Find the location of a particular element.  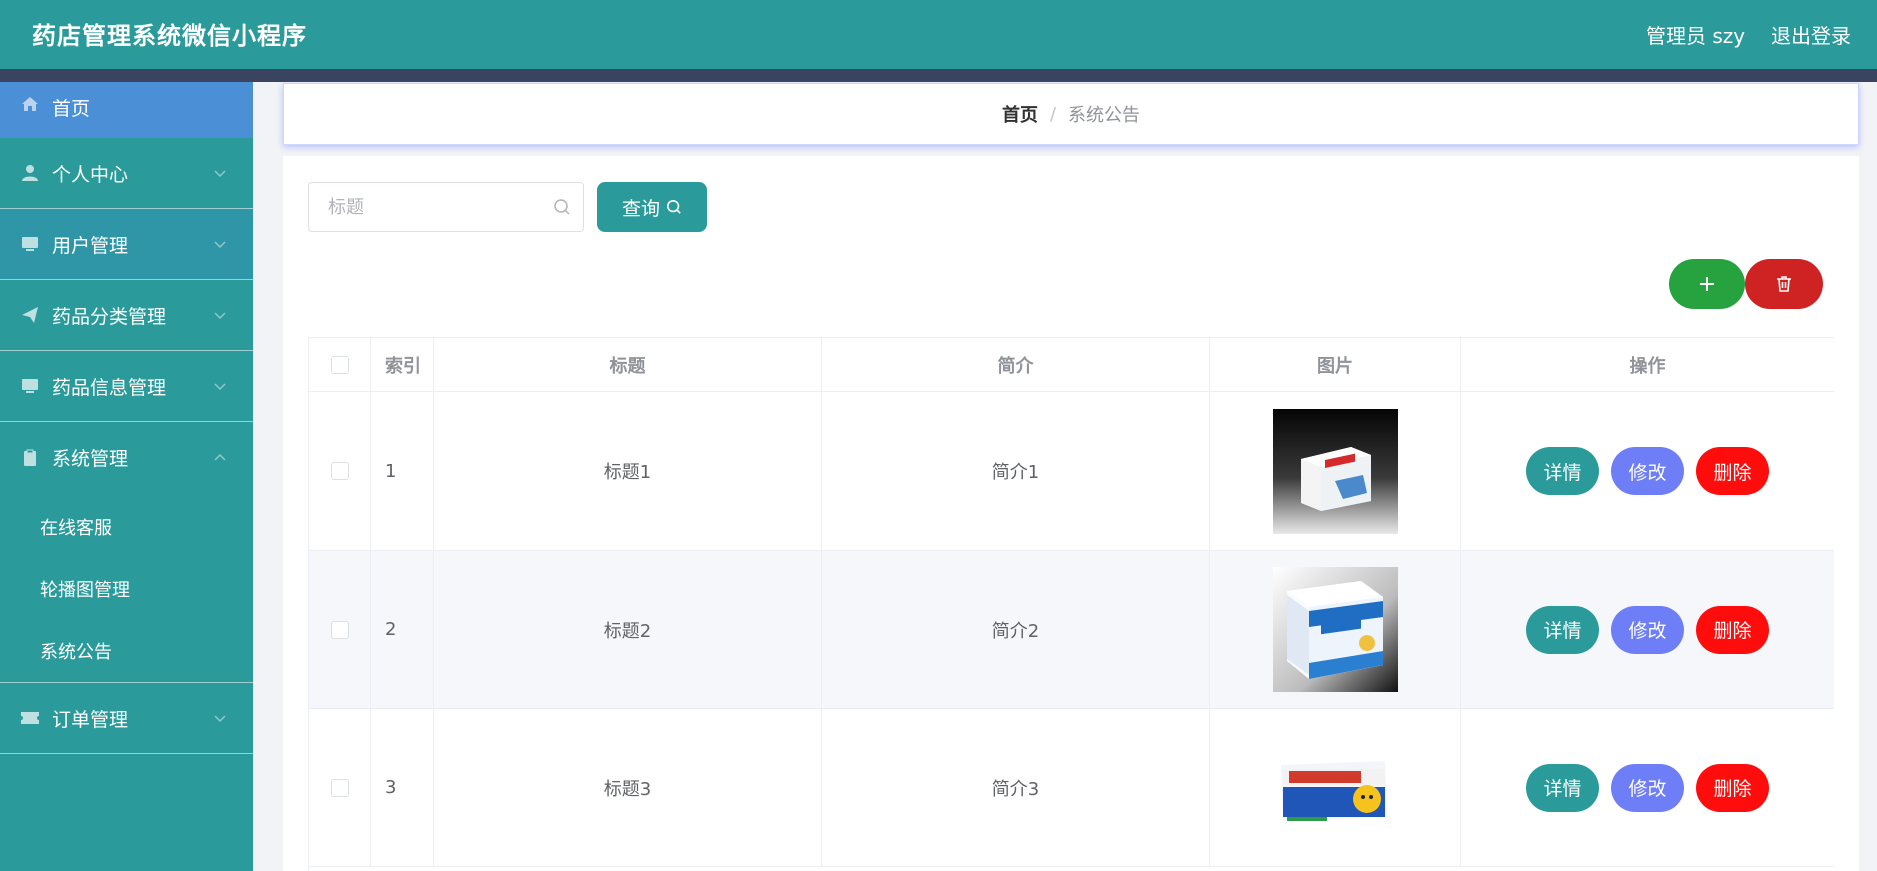

clipboard-icon is located at coordinates (30, 458).